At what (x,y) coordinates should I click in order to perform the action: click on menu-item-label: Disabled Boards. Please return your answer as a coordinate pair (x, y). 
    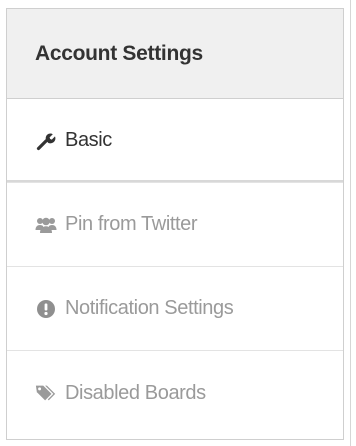
    Looking at the image, I should click on (135, 392).